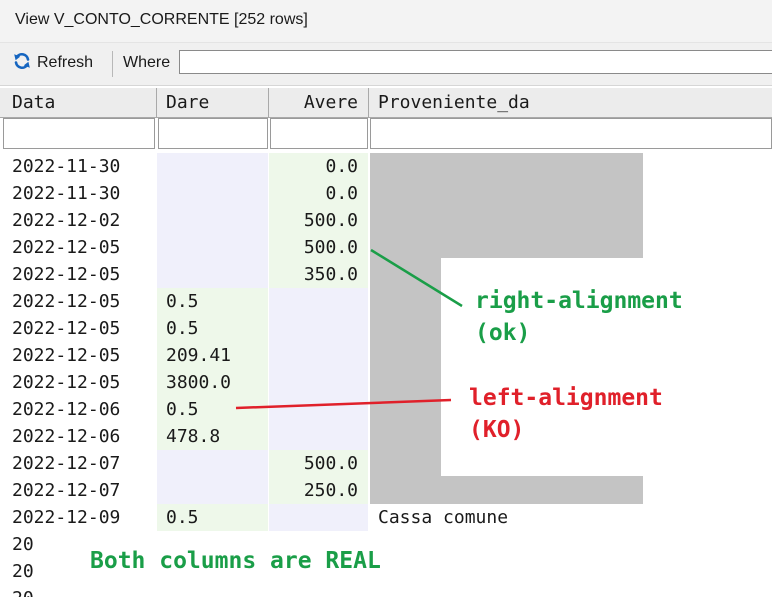 The width and height of the screenshot is (772, 597). Describe the element at coordinates (79, 133) in the screenshot. I see `filter-input-data` at that location.